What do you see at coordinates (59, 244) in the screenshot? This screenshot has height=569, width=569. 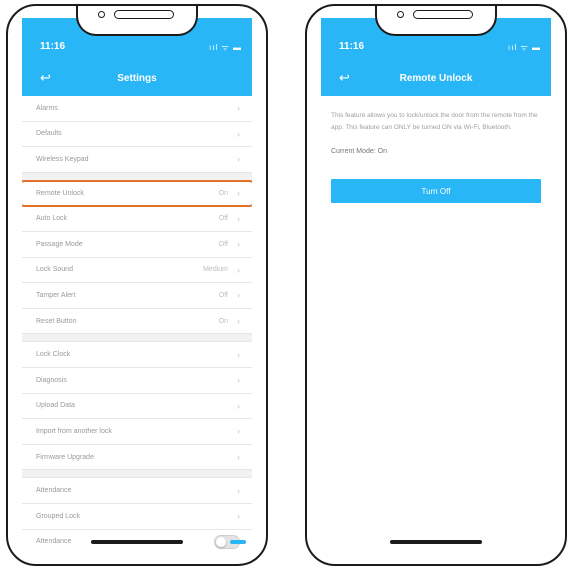 I see `settings-row-label: Passage Mode` at bounding box center [59, 244].